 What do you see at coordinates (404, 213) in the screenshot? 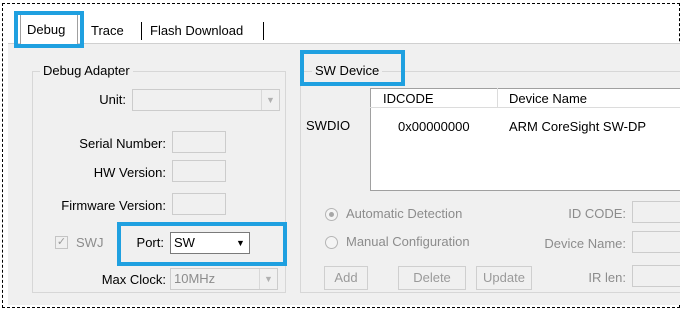
I see `automatic-detection-label: Automatic Detection` at bounding box center [404, 213].